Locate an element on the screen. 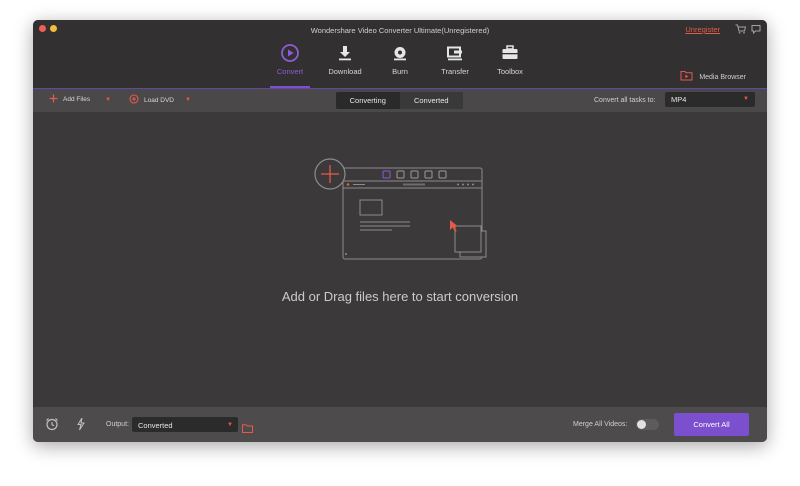 This screenshot has width=800, height=486. media-browser-icon is located at coordinates (686, 77).